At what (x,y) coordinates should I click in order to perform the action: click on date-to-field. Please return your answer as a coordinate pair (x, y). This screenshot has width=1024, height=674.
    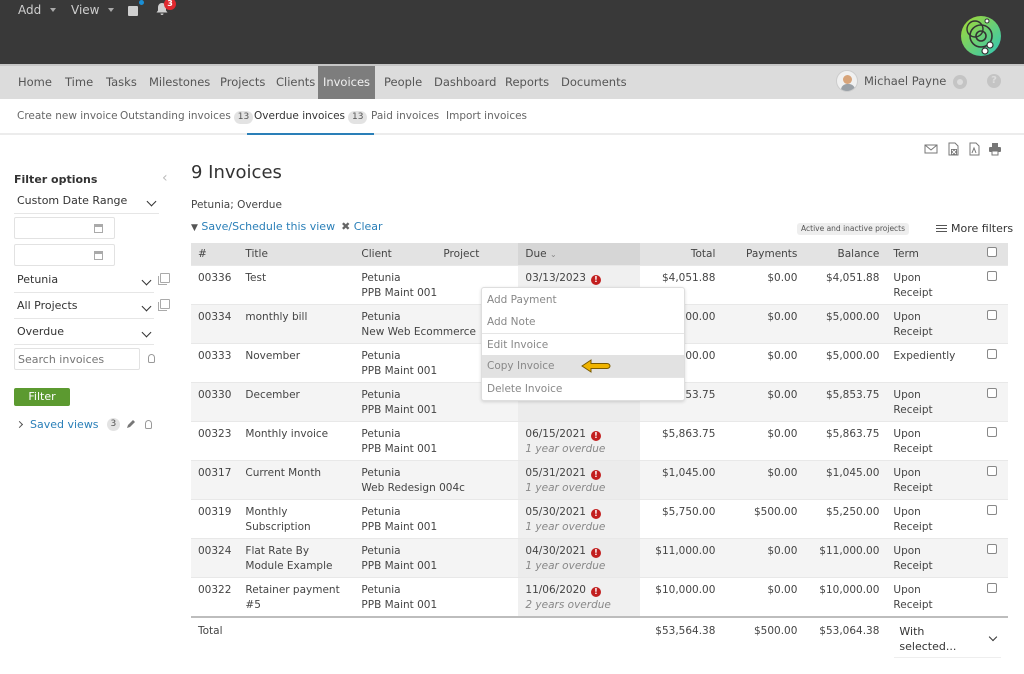
    Looking at the image, I should click on (64, 255).